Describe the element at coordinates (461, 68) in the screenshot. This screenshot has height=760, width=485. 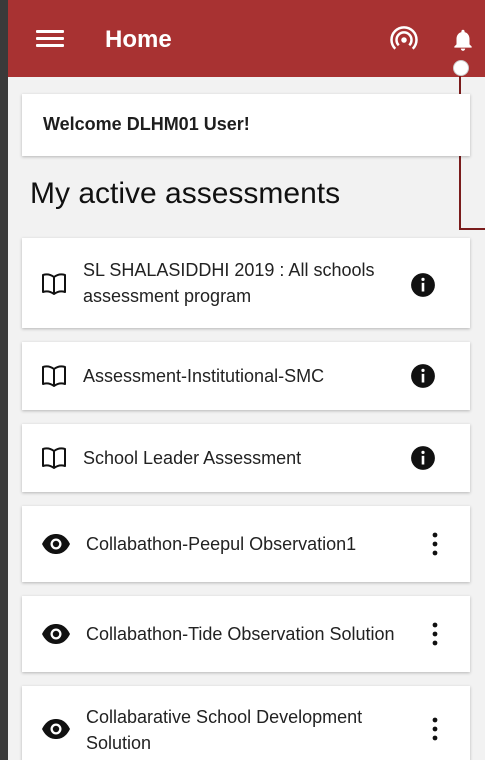
I see `annotation-dot` at that location.